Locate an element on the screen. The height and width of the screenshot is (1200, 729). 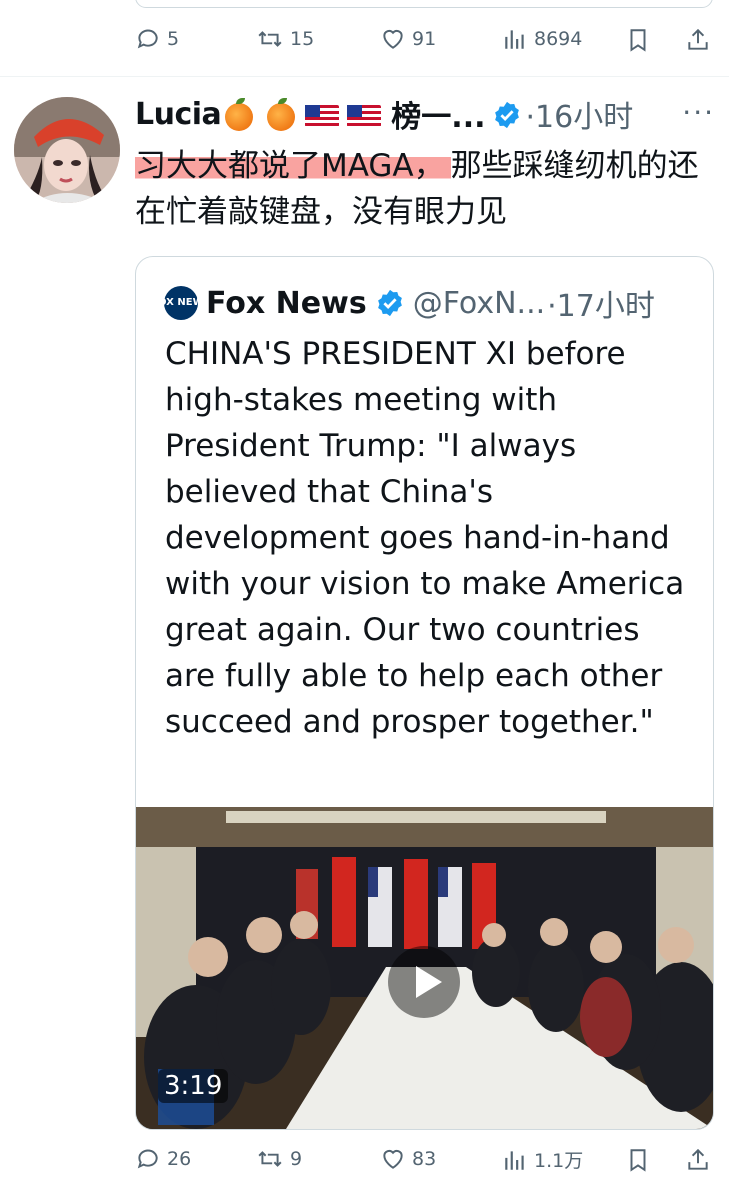
quoted-tweet-header: FOX NEWS Fox News @FoxN... ·17小时 is located at coordinates (403, 303).